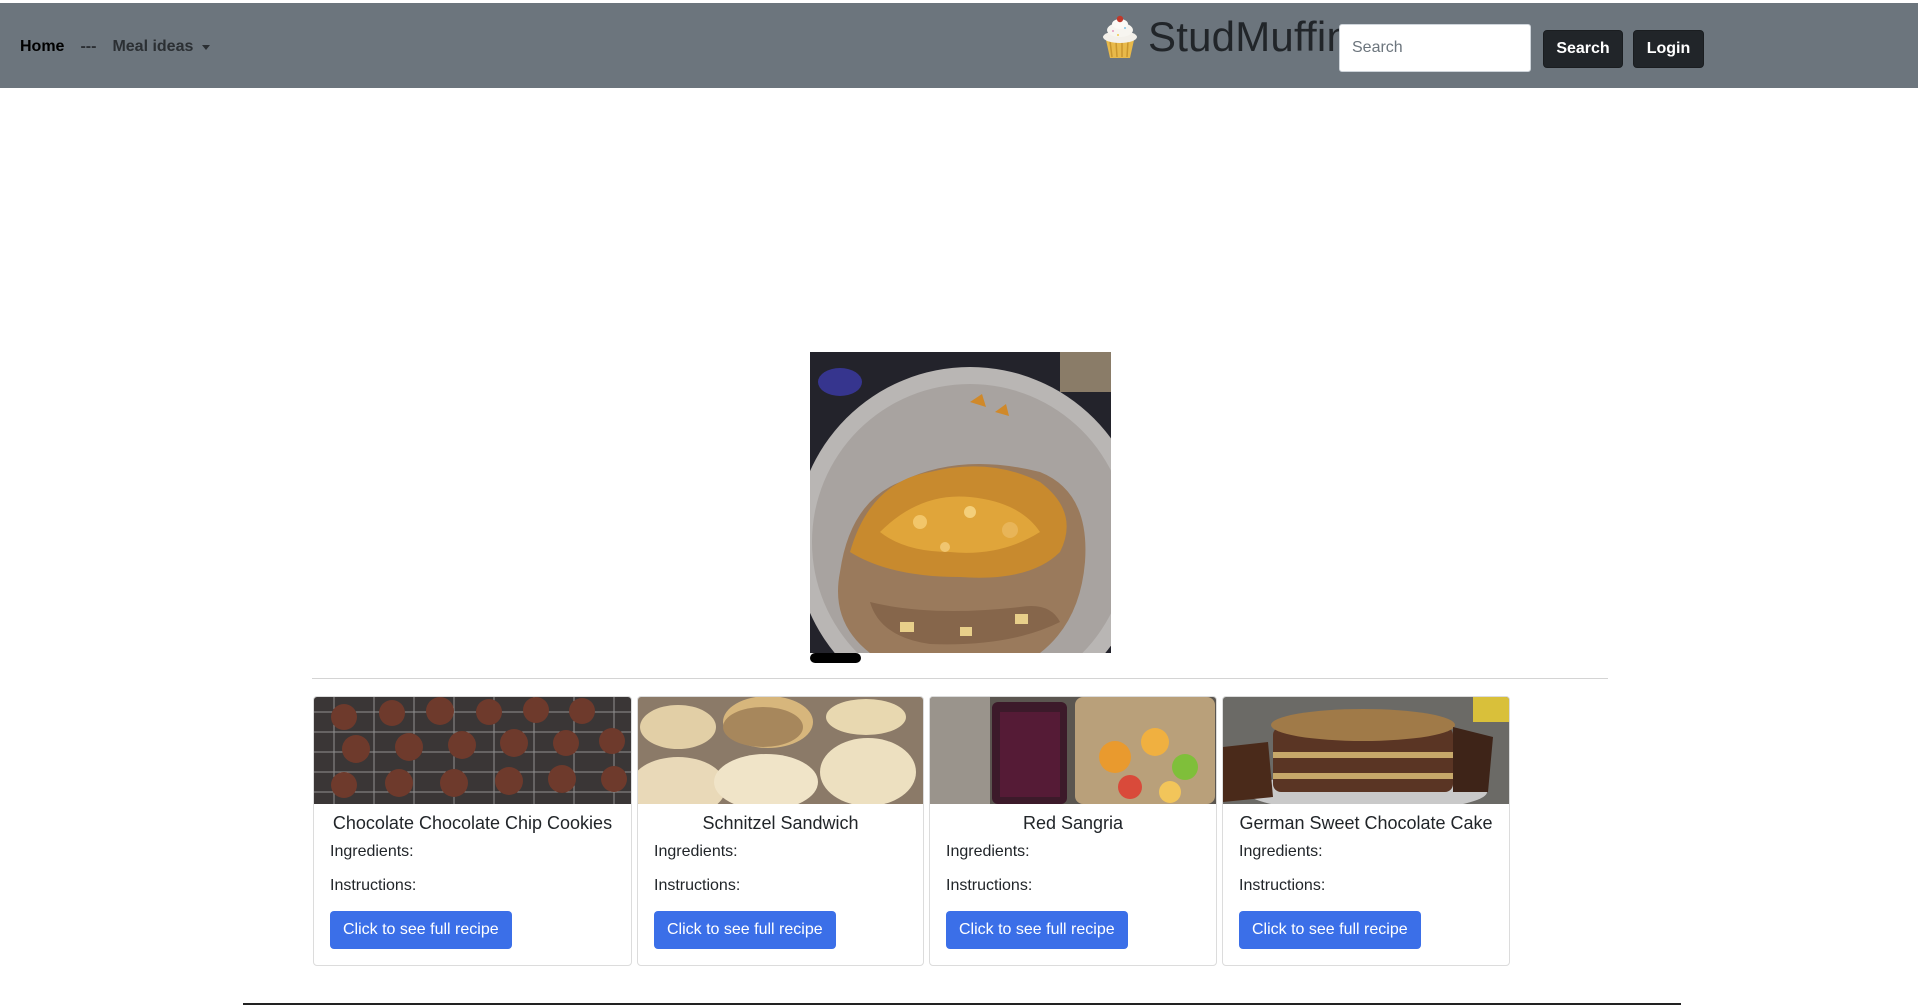  What do you see at coordinates (960, 678) in the screenshot?
I see `section-divider` at bounding box center [960, 678].